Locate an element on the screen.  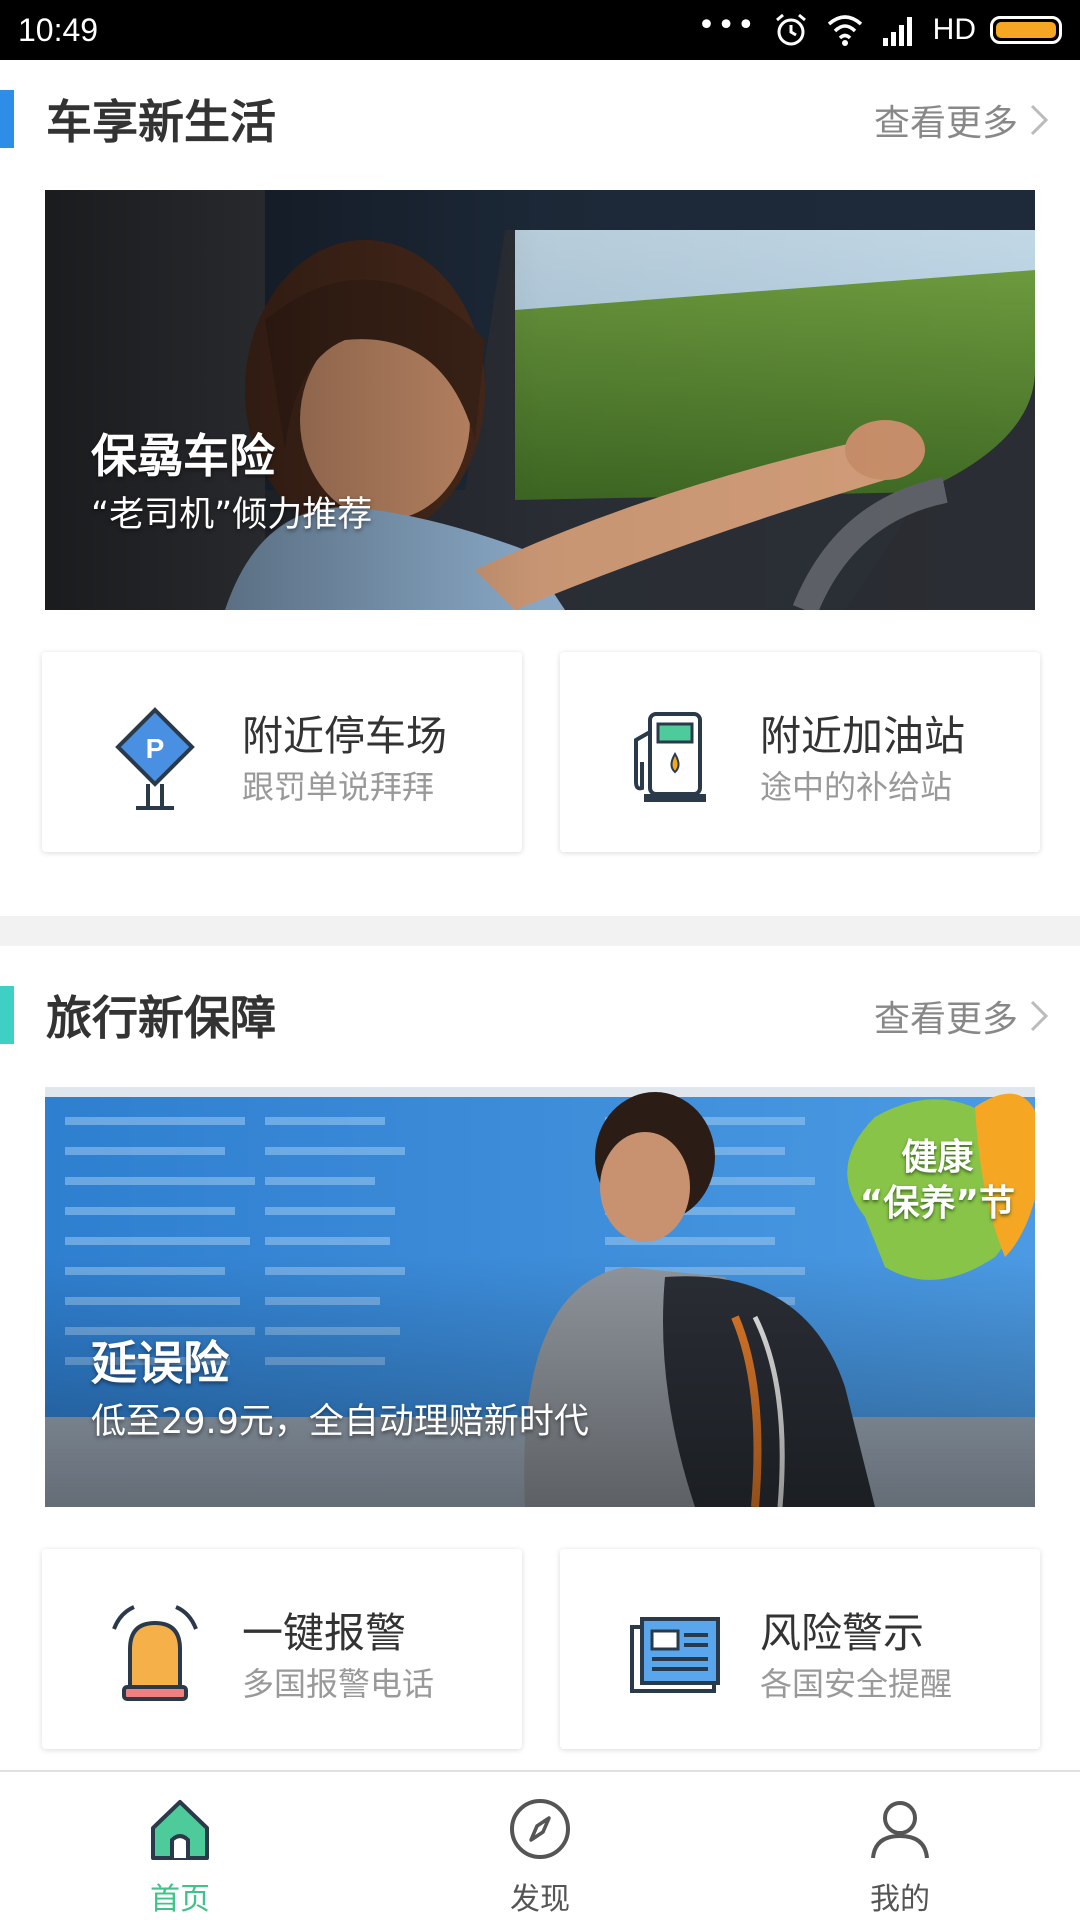
nav-item-home: 首页 is located at coordinates (180, 1846).